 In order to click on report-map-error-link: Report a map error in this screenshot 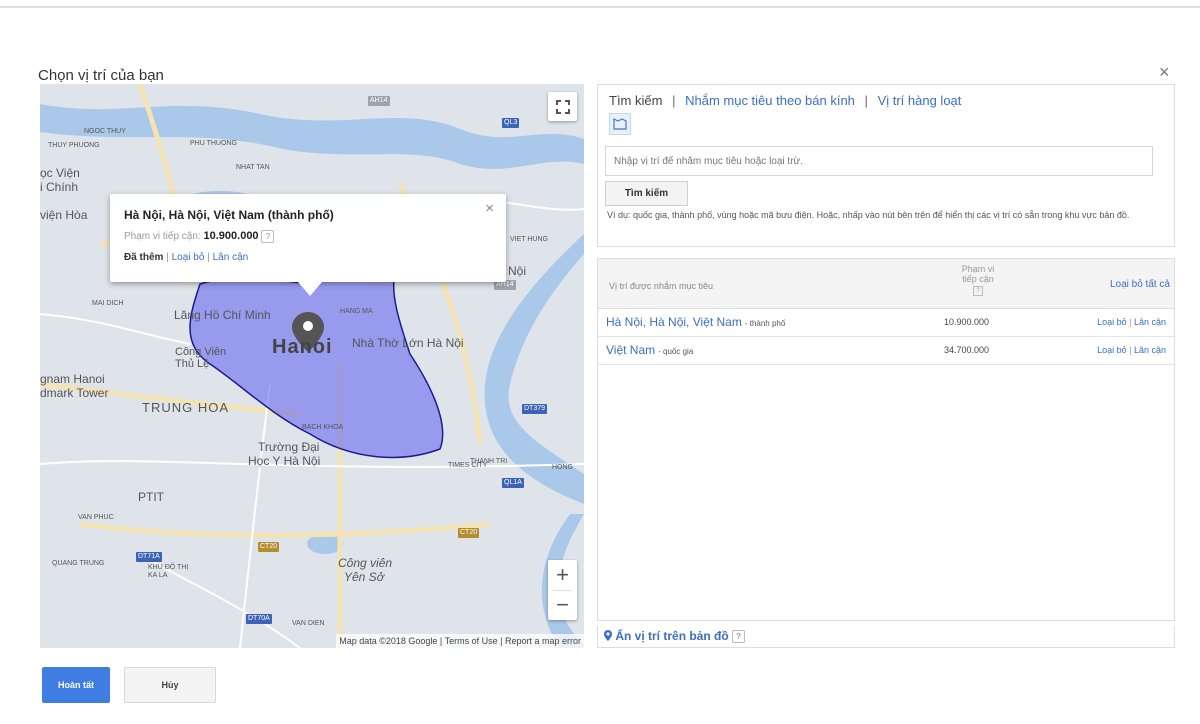, I will do `click(543, 641)`.